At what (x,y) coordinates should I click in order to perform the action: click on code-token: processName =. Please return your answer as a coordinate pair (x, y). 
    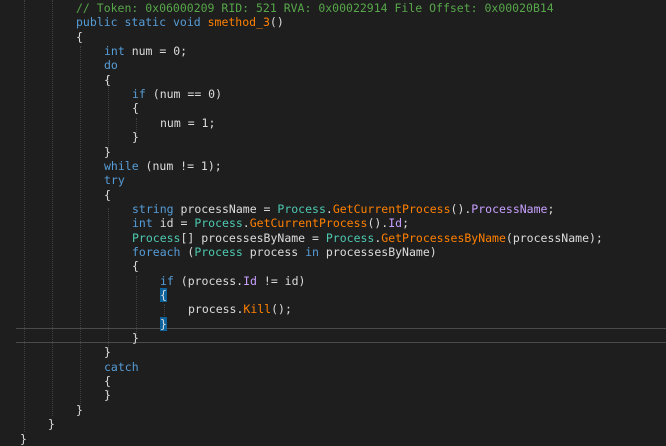
    Looking at the image, I should click on (225, 208).